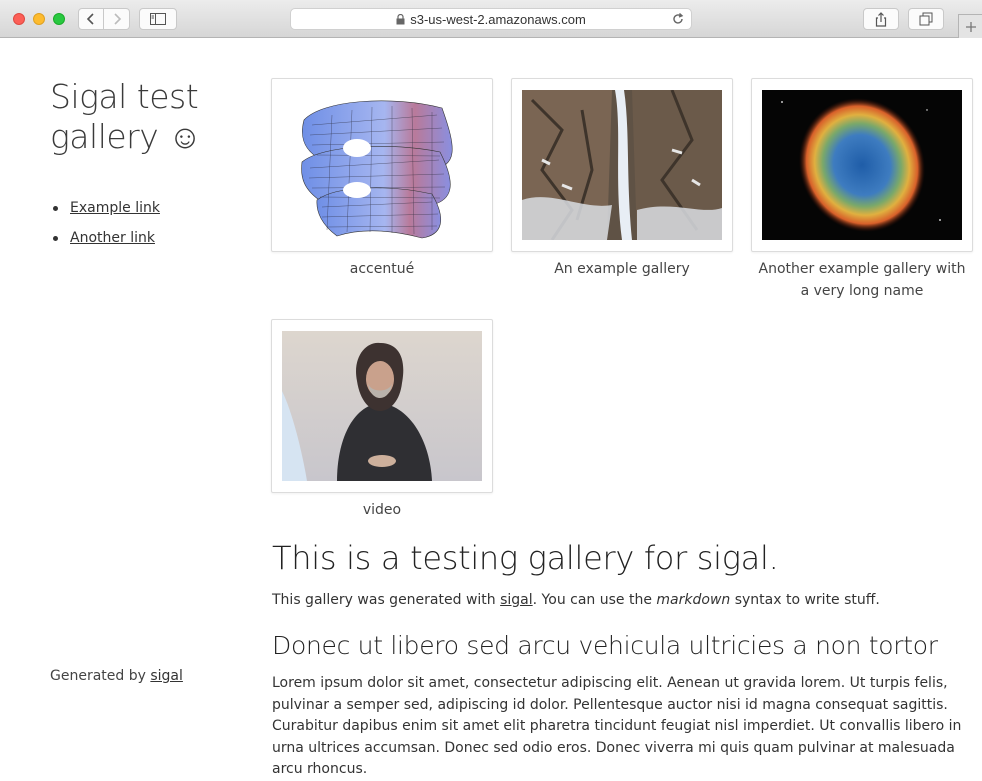 The width and height of the screenshot is (982, 781). I want to click on sidebar-links: Example link Another link, so click(105, 227).